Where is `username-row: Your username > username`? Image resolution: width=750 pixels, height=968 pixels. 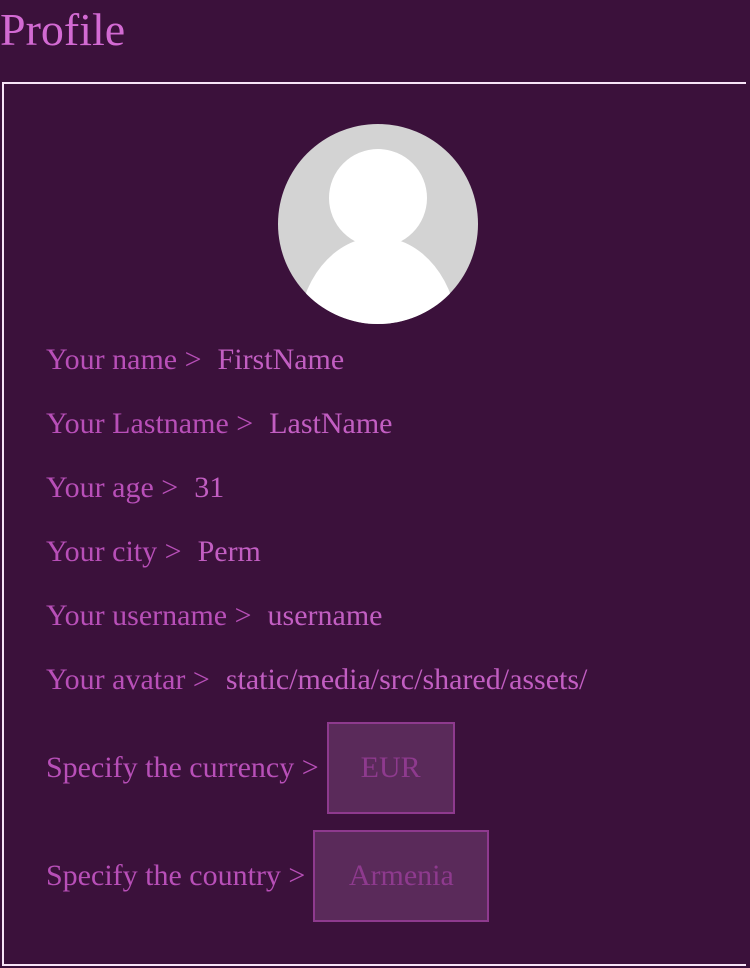 username-row: Your username > username is located at coordinates (214, 616).